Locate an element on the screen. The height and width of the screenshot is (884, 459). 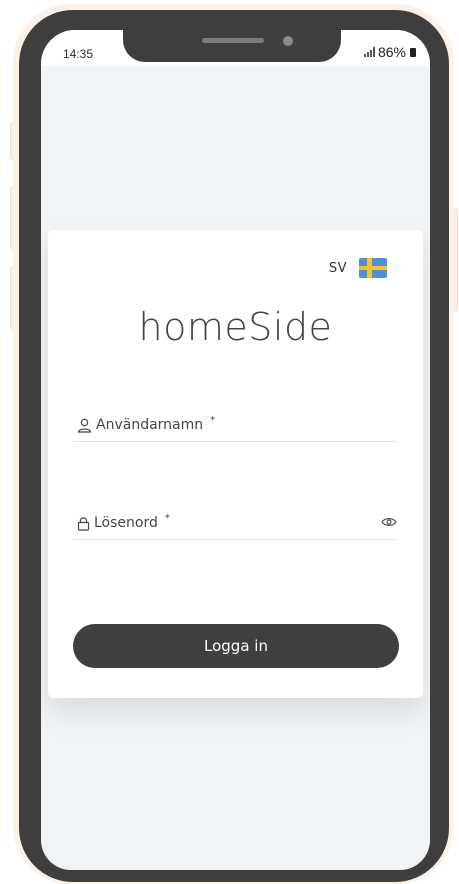
password-label-group: Lösenord * is located at coordinates (123, 521).